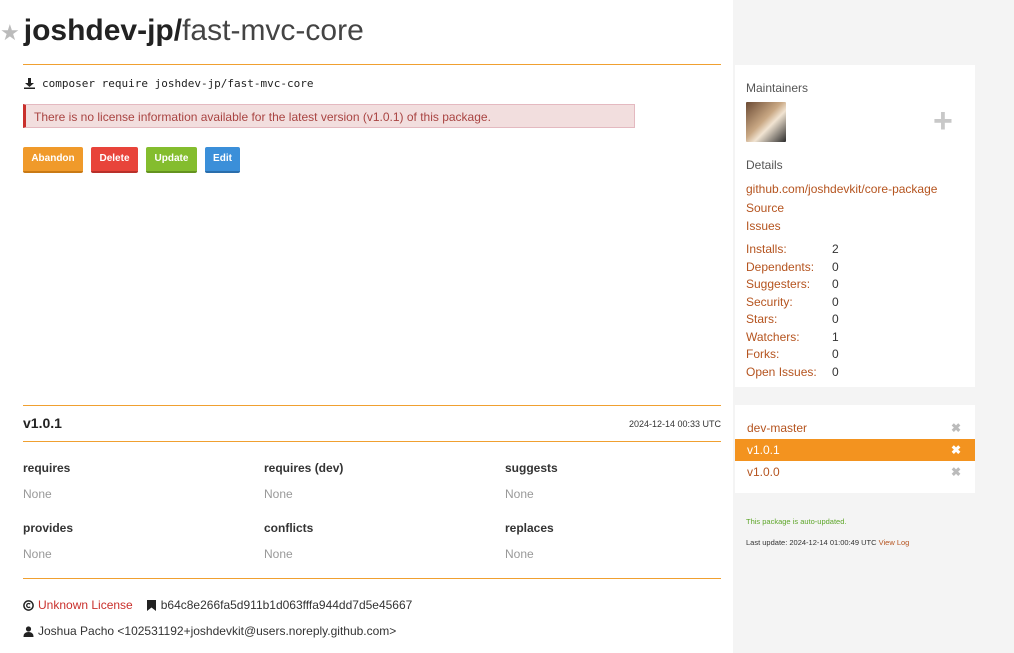 Image resolution: width=1014 pixels, height=653 pixels. I want to click on requires-value: None, so click(37, 494).